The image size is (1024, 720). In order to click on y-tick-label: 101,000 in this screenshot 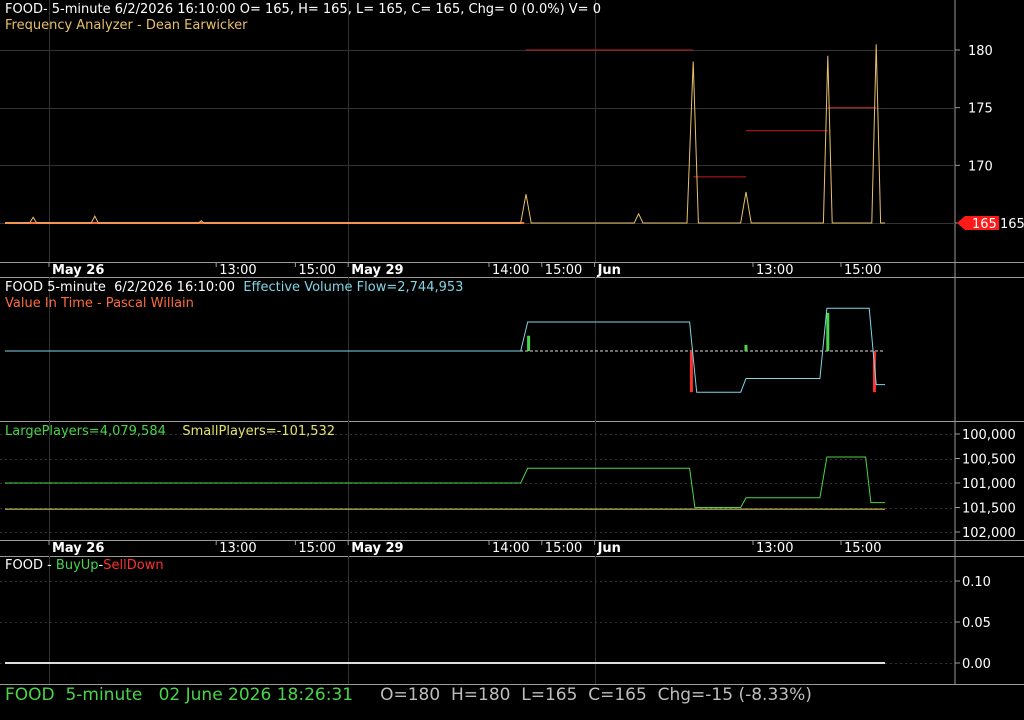, I will do `click(989, 484)`.